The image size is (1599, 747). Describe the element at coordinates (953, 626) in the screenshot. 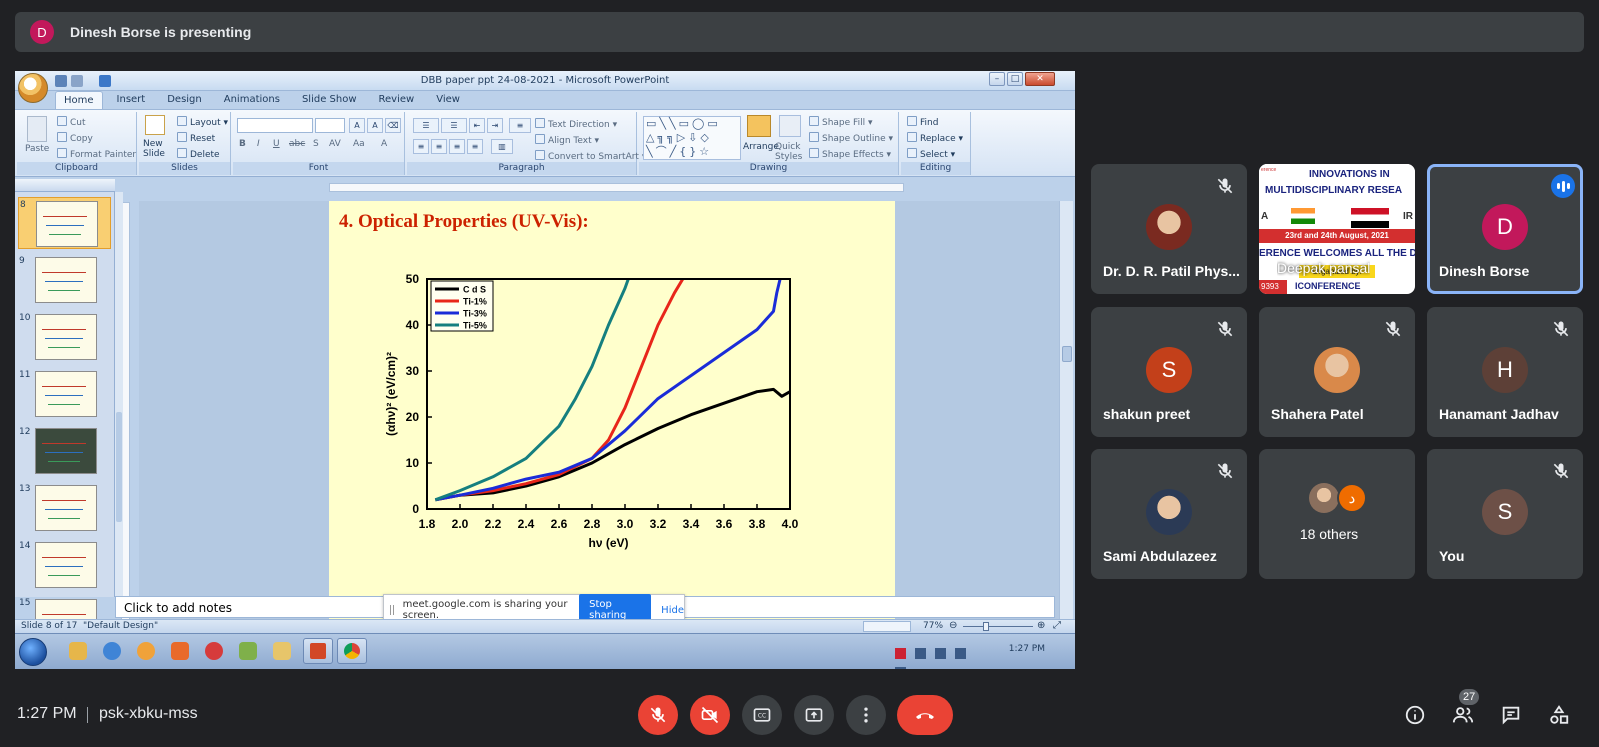

I see `zoom-out-icon: ⊖` at that location.